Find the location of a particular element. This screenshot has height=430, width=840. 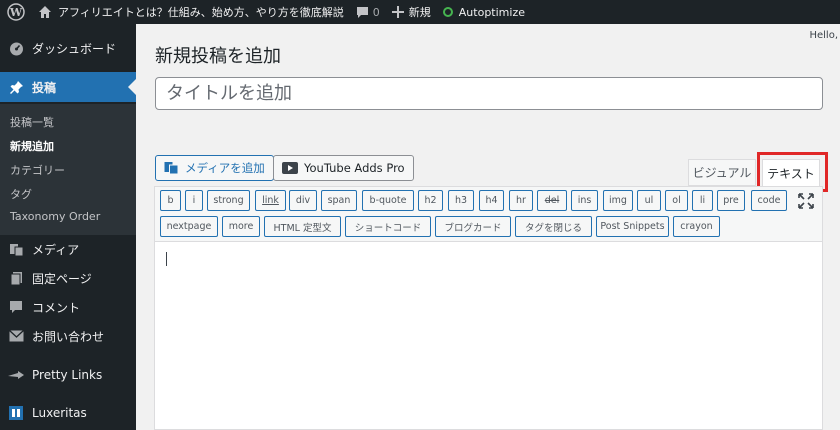

wordpress-logo-icon: W is located at coordinates (16, 12).